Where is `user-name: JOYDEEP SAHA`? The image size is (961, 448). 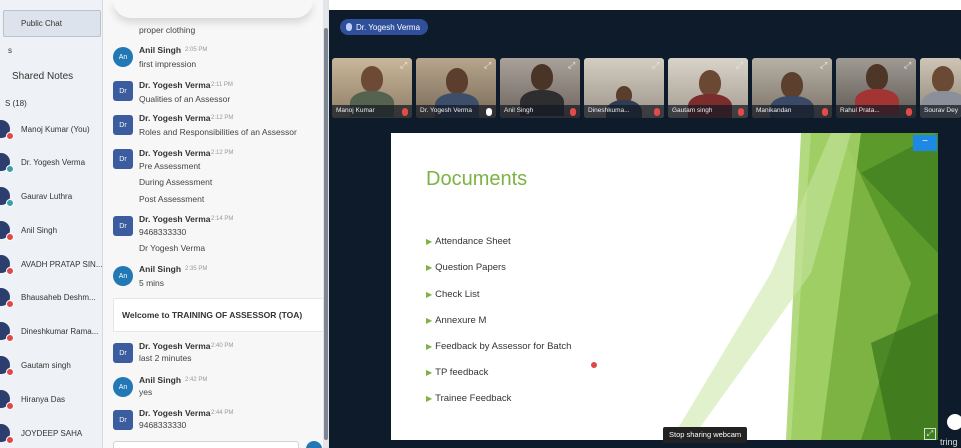
user-name: JOYDEEP SAHA is located at coordinates (52, 433).